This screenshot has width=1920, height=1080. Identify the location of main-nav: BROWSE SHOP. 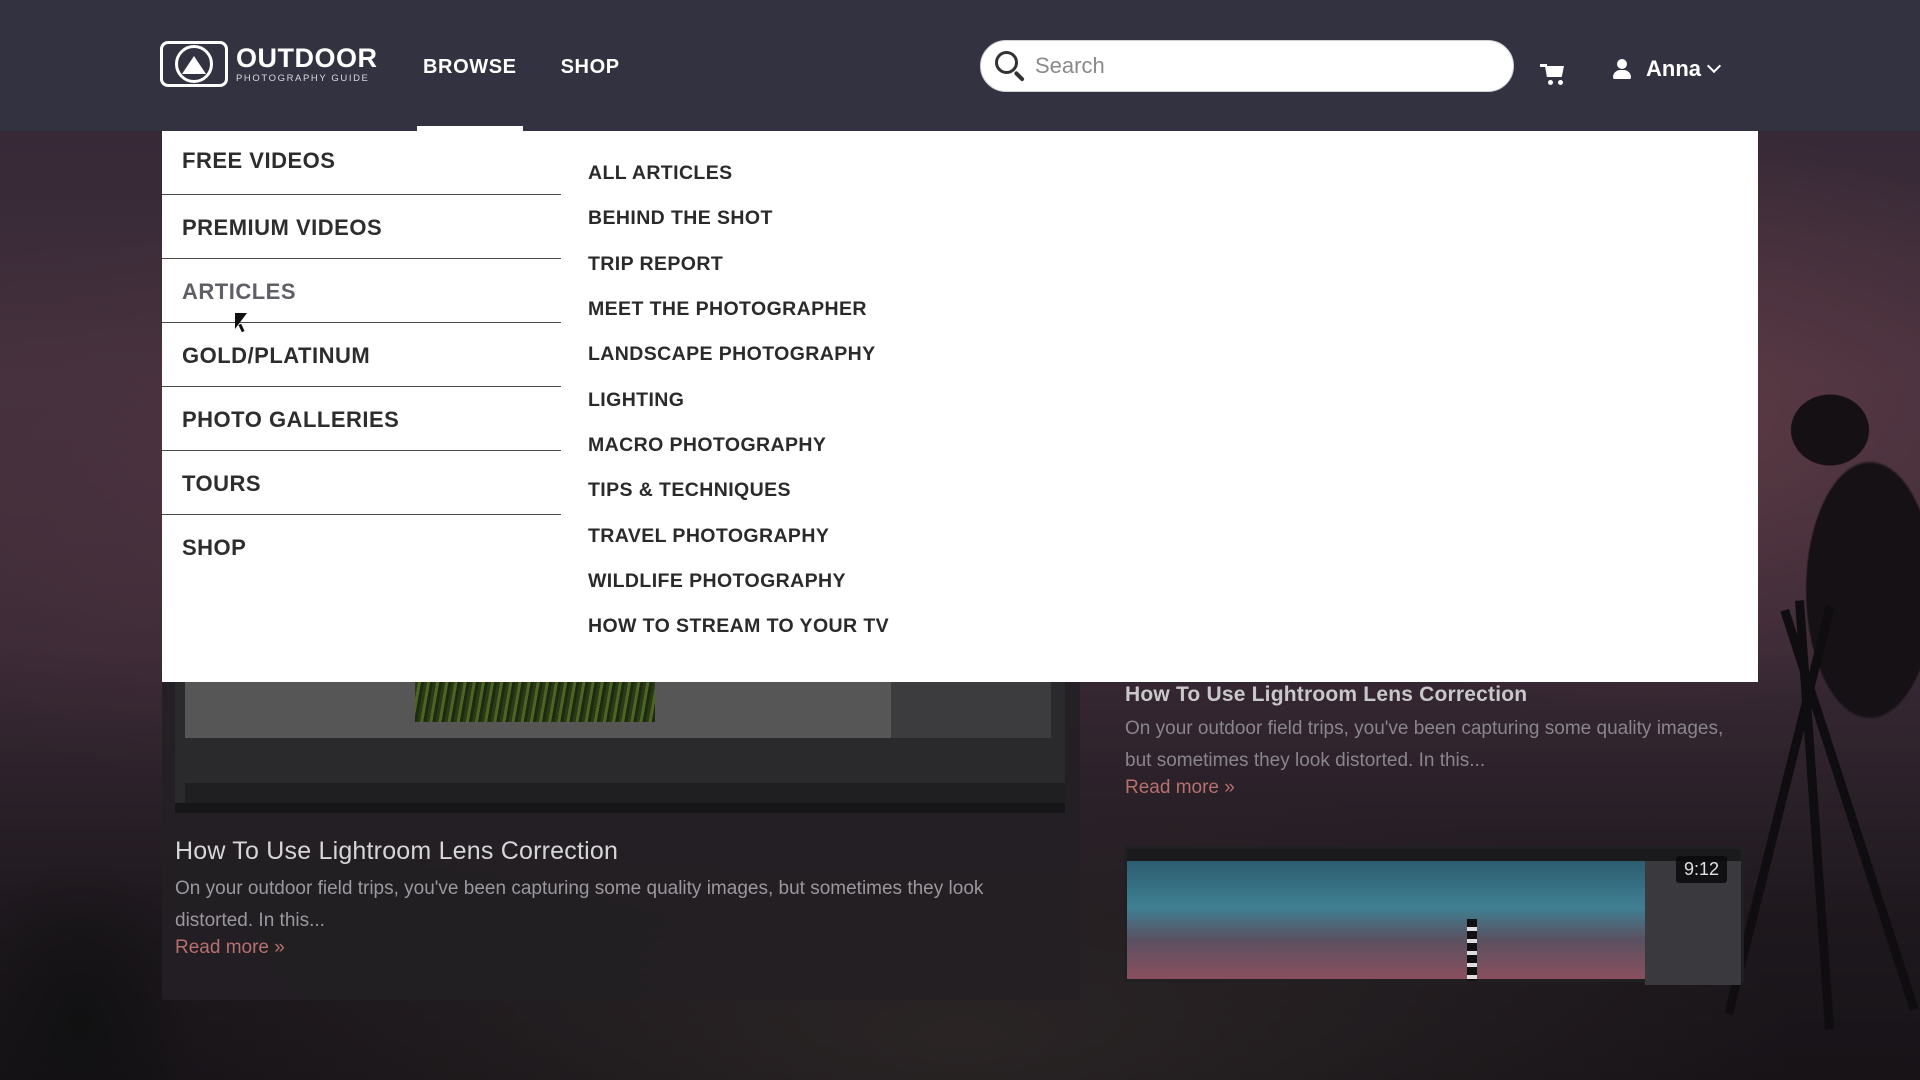
(540, 65).